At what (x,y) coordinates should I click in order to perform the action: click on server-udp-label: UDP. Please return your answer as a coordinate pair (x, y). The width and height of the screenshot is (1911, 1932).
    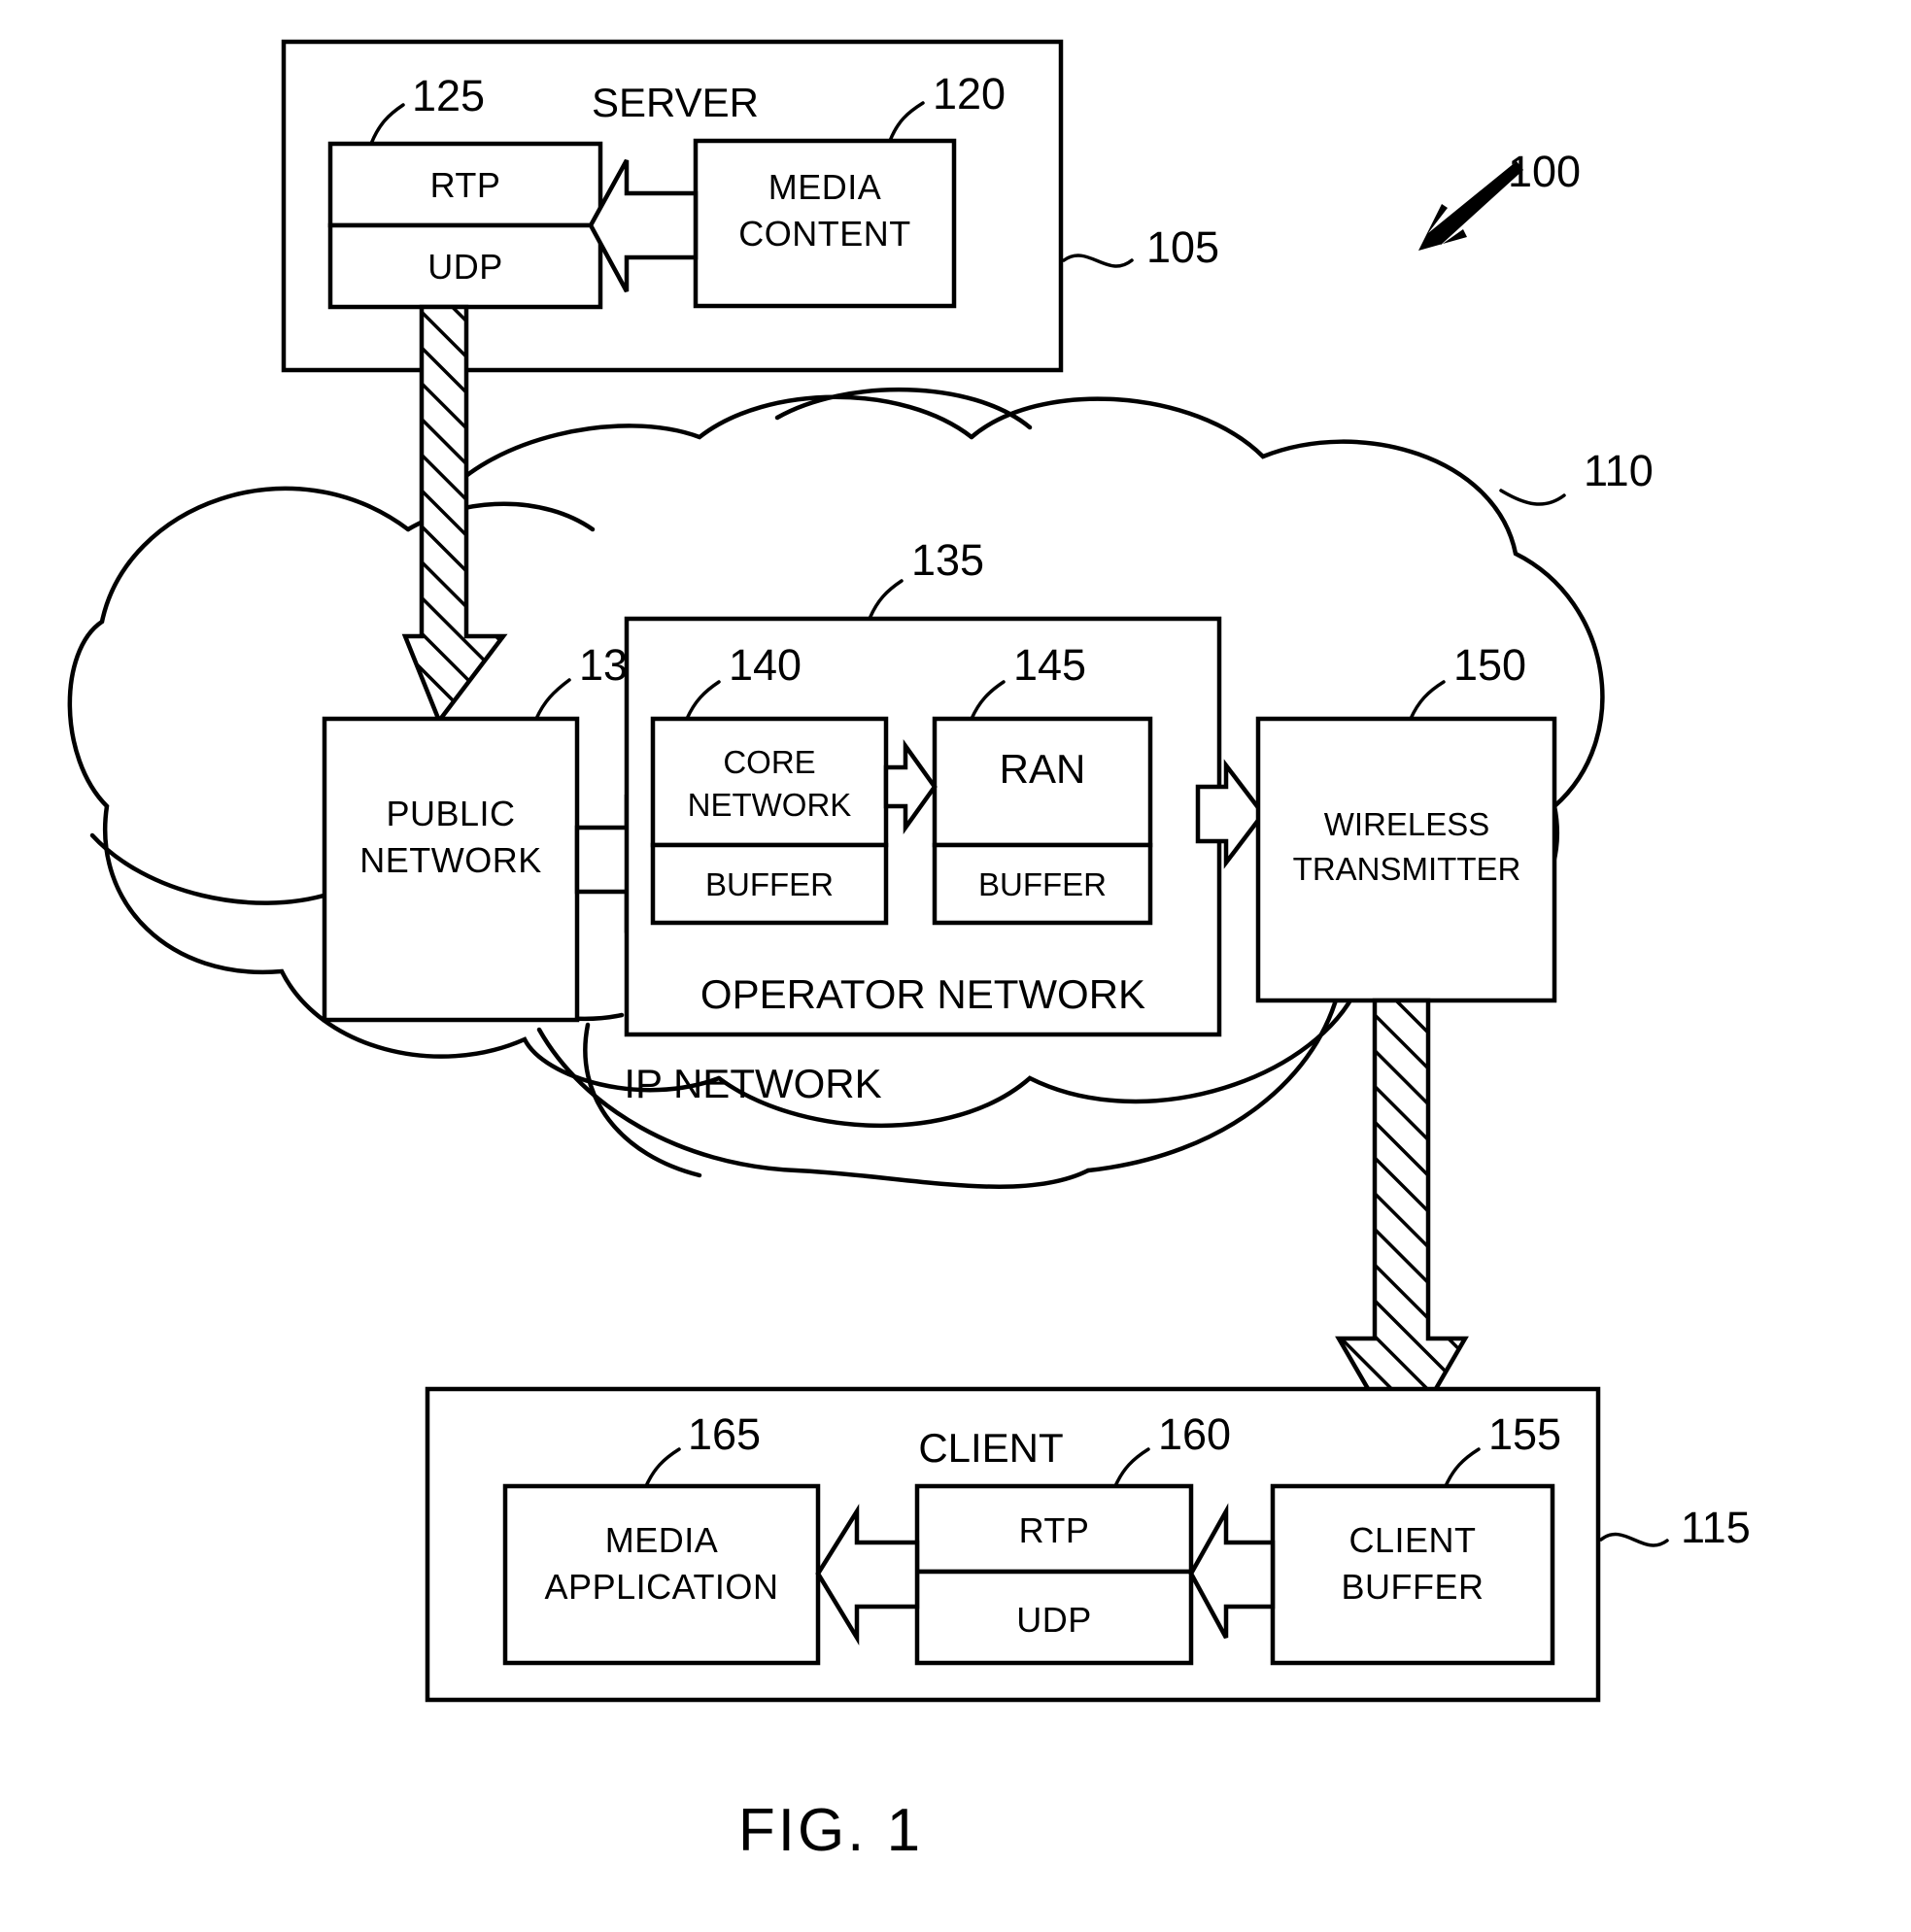
    Looking at the image, I should click on (465, 267).